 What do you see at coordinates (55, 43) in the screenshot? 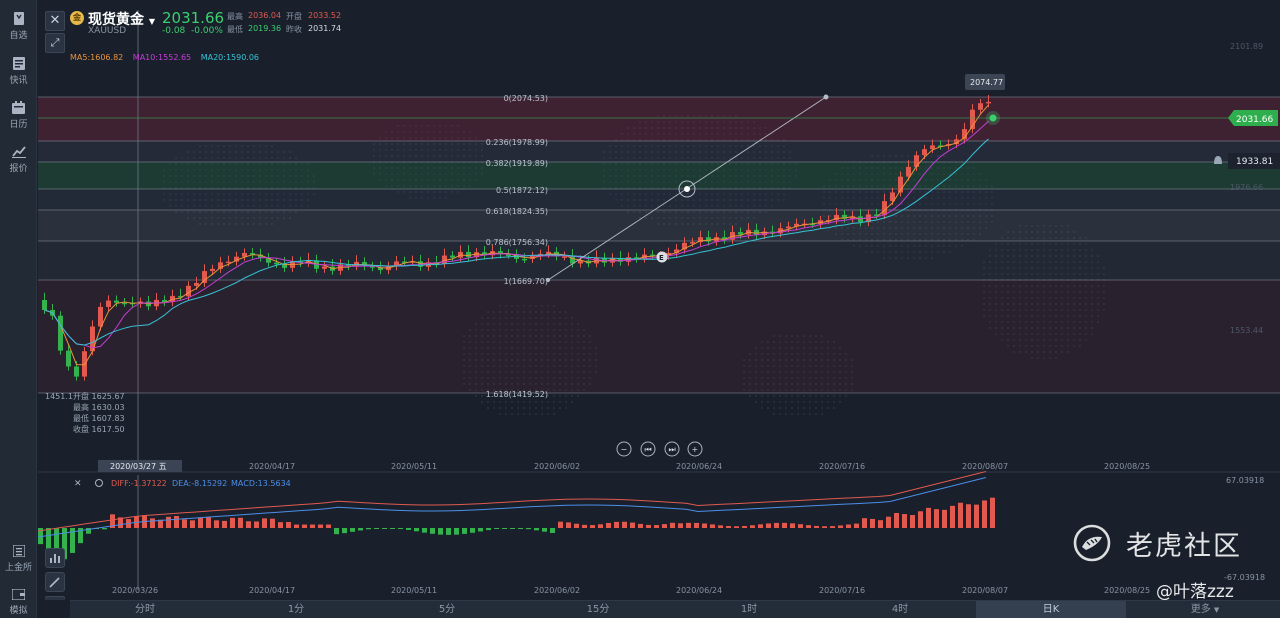
I see `expand-button: ⤢` at bounding box center [55, 43].